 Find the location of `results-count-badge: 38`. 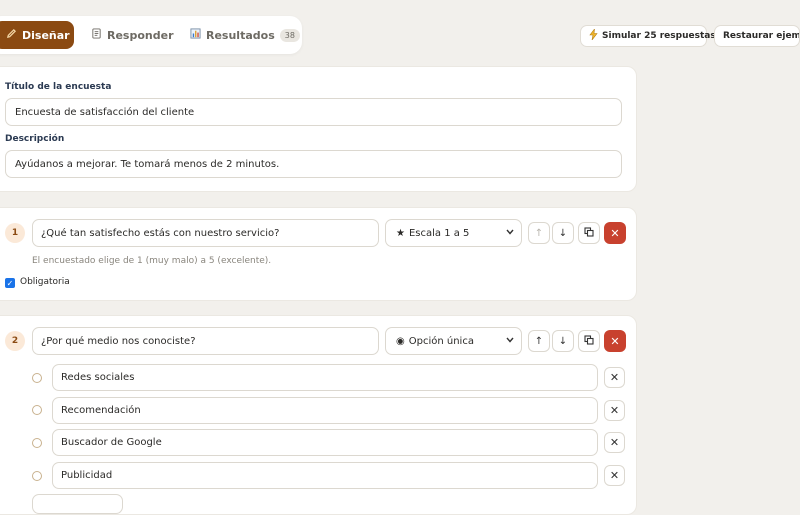

results-count-badge: 38 is located at coordinates (289, 35).